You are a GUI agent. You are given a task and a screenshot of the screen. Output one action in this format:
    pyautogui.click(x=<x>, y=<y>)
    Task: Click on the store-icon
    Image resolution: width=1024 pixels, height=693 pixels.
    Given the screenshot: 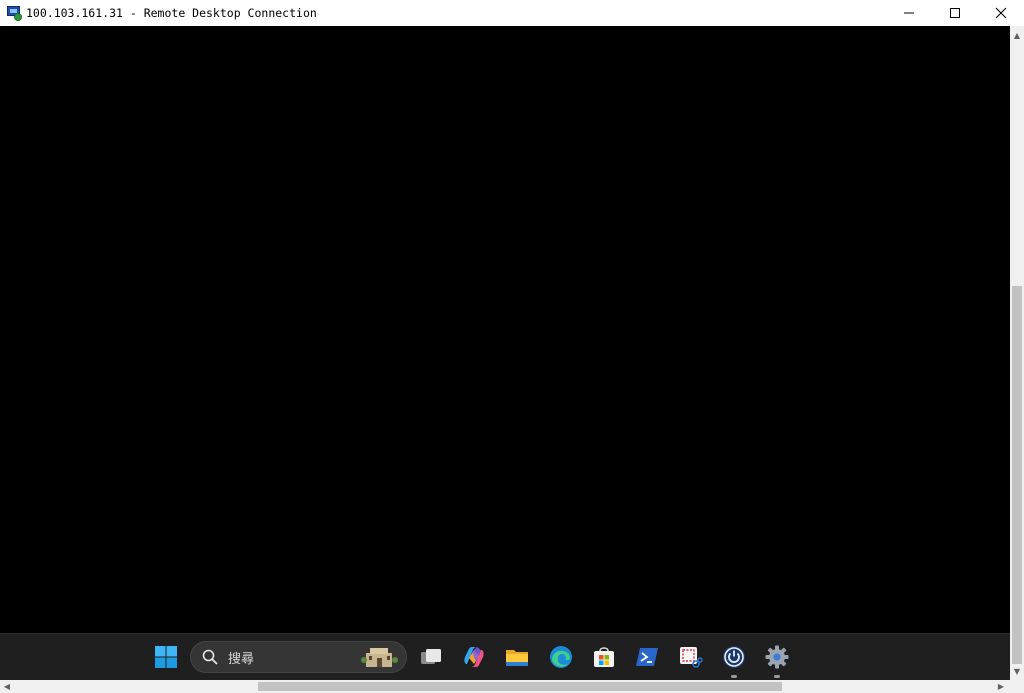 What is the action you would take?
    pyautogui.click(x=604, y=657)
    